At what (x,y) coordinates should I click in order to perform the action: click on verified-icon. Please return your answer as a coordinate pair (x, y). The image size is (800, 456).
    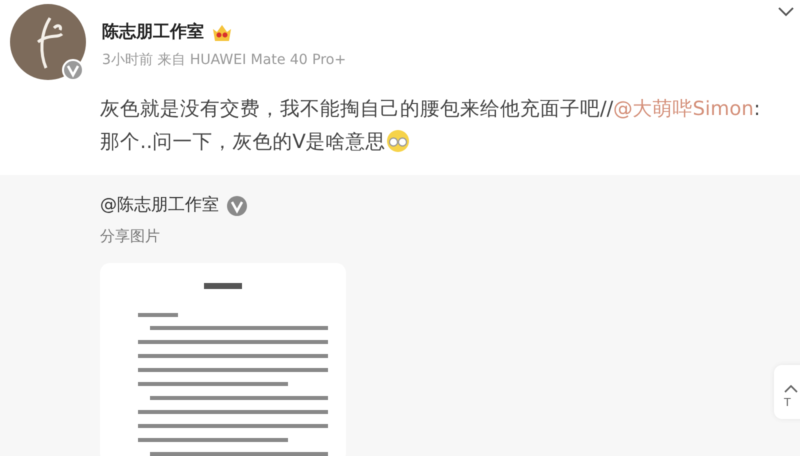
    Looking at the image, I should click on (237, 206).